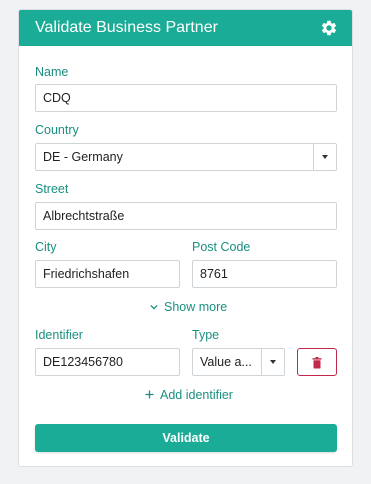 The image size is (371, 484). What do you see at coordinates (329, 28) in the screenshot?
I see `gear-icon` at bounding box center [329, 28].